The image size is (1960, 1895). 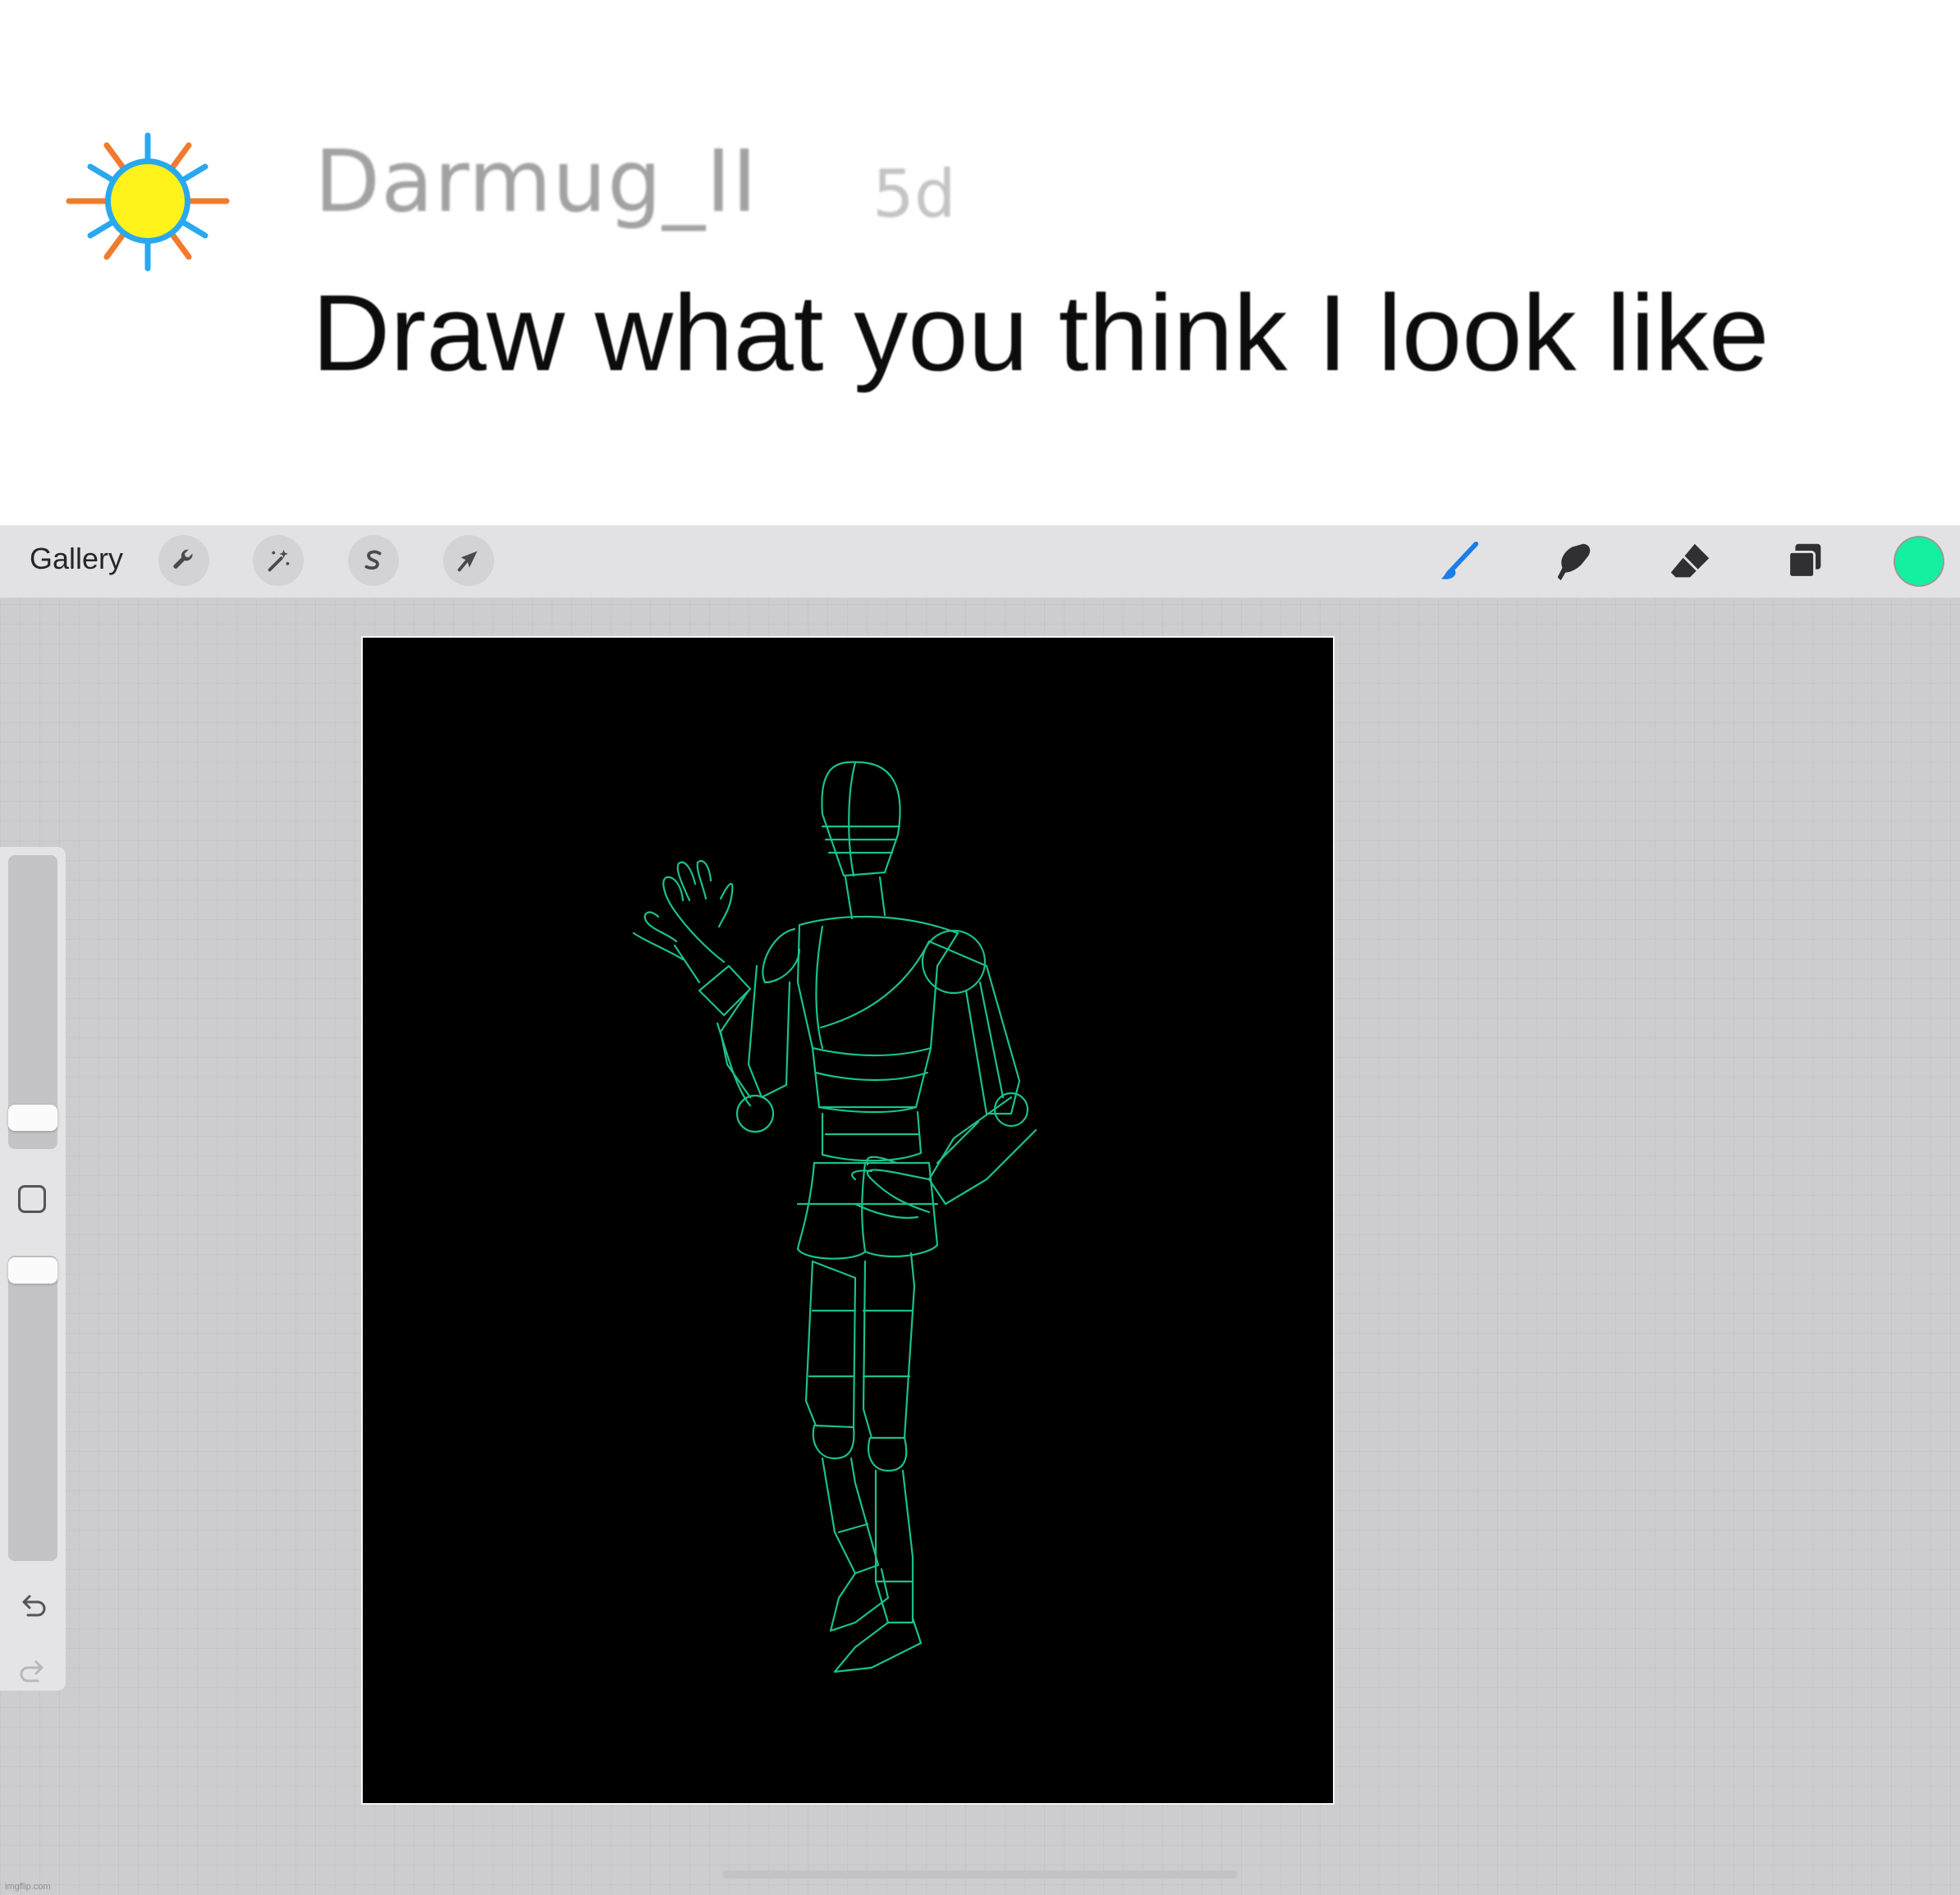 I want to click on eraser-icon, so click(x=1690, y=561).